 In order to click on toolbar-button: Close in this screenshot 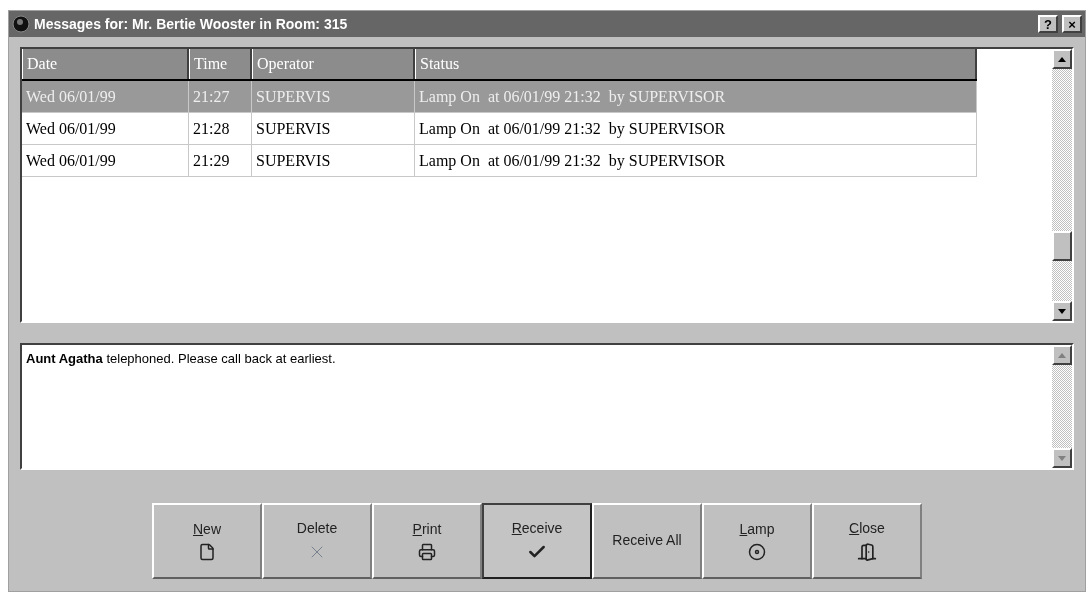, I will do `click(867, 541)`.